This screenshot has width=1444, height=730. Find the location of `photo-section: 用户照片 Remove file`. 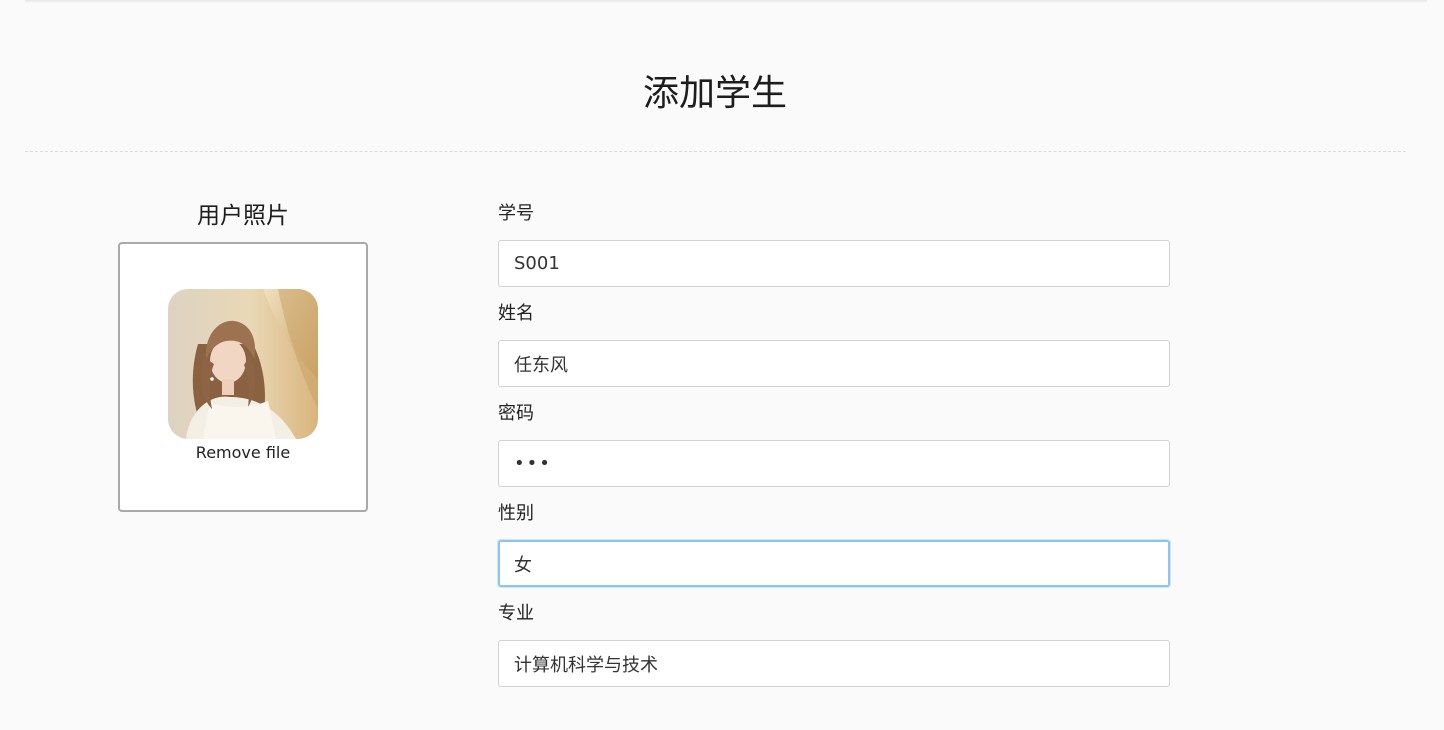

photo-section: 用户照片 Remove file is located at coordinates (243, 355).